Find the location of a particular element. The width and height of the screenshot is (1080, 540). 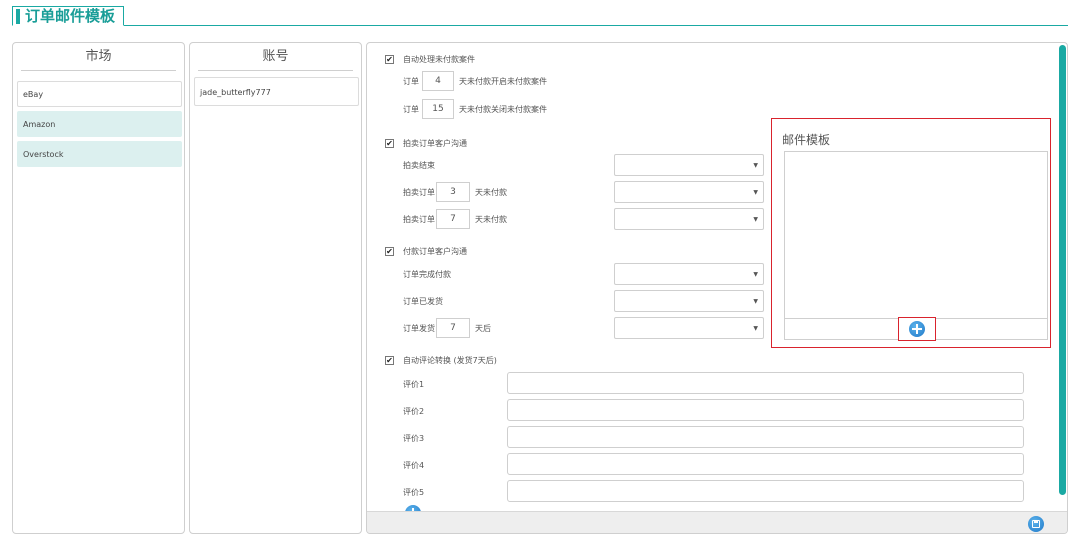

feedback-4-label: 评价4 is located at coordinates (414, 465).